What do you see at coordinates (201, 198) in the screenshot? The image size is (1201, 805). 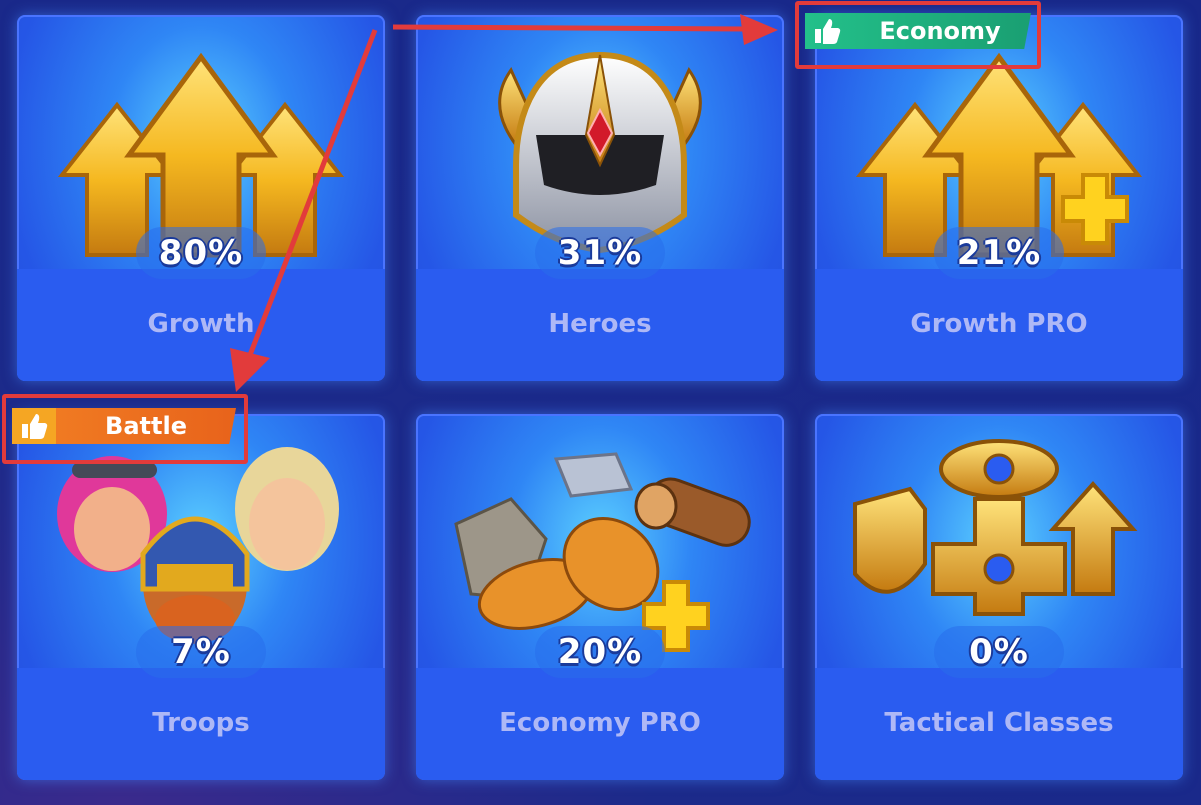 I see `card-growth: 80% Growth` at bounding box center [201, 198].